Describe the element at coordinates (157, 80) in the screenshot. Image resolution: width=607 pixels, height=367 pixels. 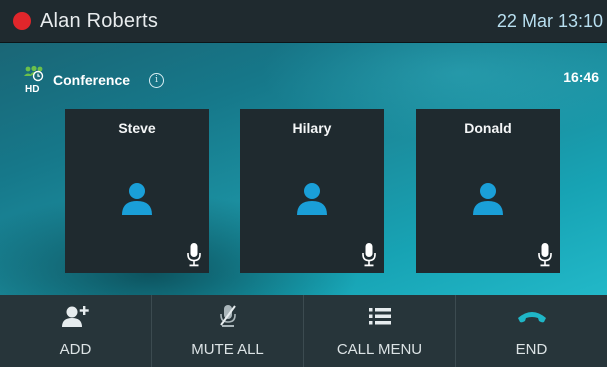
I see `info-icon: i` at that location.